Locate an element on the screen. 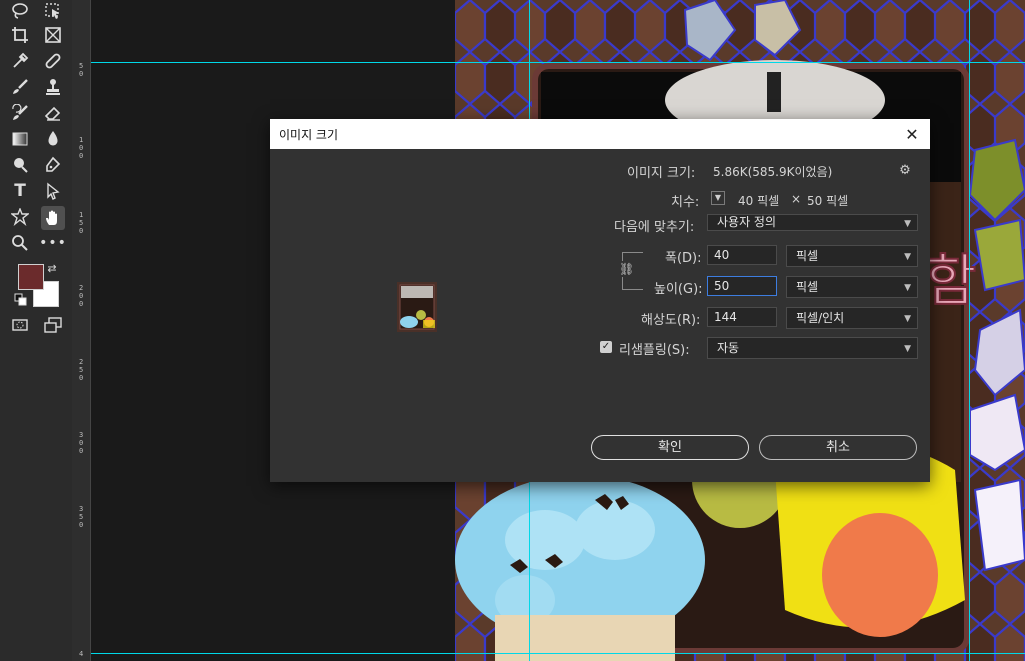 Image resolution: width=1025 pixels, height=661 pixels. foreground-color-swatch is located at coordinates (31, 277).